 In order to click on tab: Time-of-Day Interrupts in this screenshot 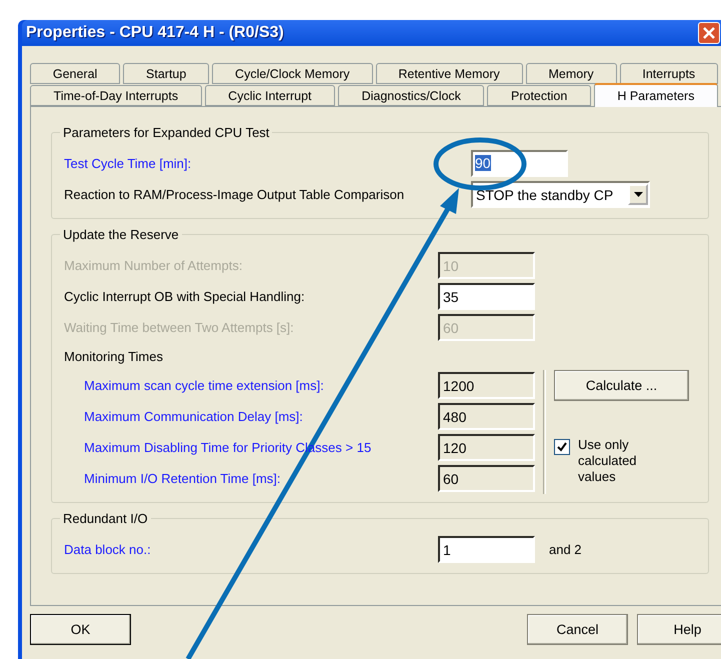, I will do `click(116, 95)`.